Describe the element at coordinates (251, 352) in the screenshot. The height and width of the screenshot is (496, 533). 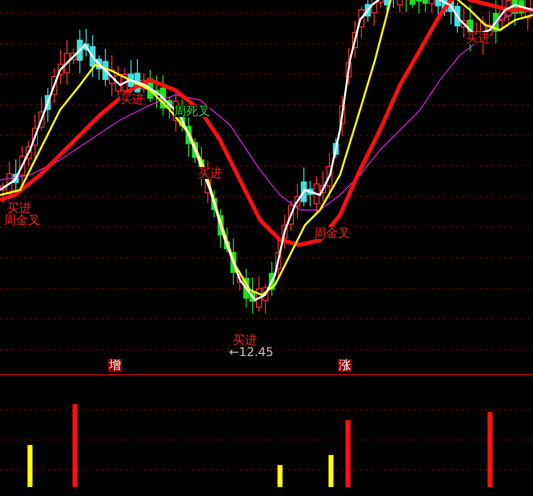
I see `price-label: ←12.45` at that location.